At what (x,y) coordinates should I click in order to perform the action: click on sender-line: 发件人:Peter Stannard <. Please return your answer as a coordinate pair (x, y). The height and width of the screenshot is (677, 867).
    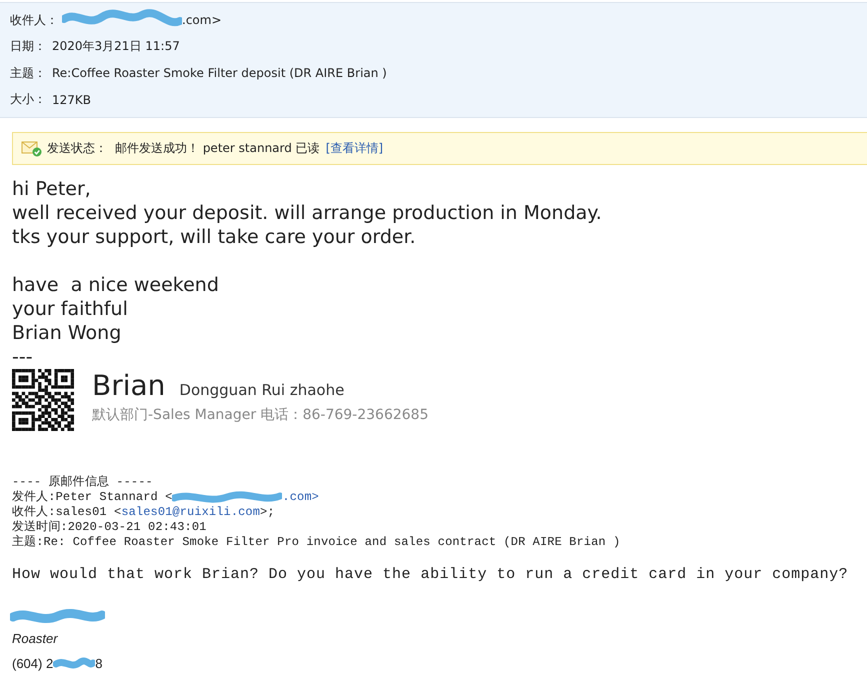
    Looking at the image, I should click on (92, 497).